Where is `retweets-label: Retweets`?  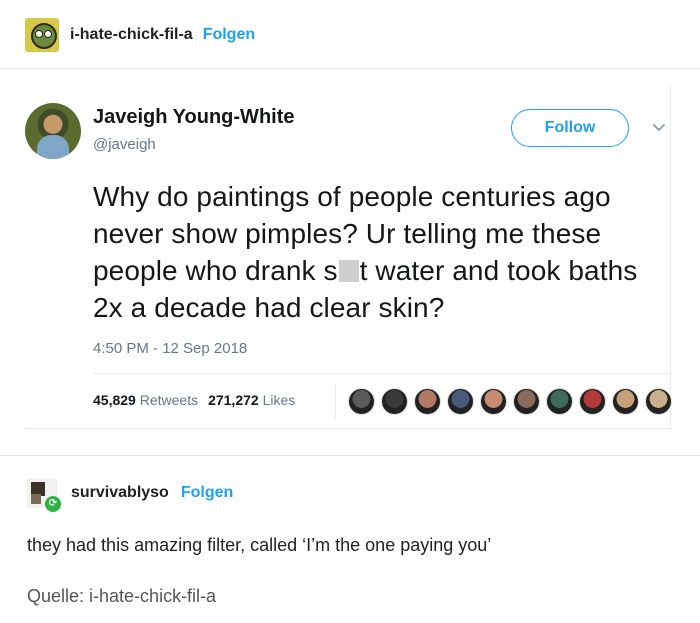
retweets-label: Retweets is located at coordinates (169, 400).